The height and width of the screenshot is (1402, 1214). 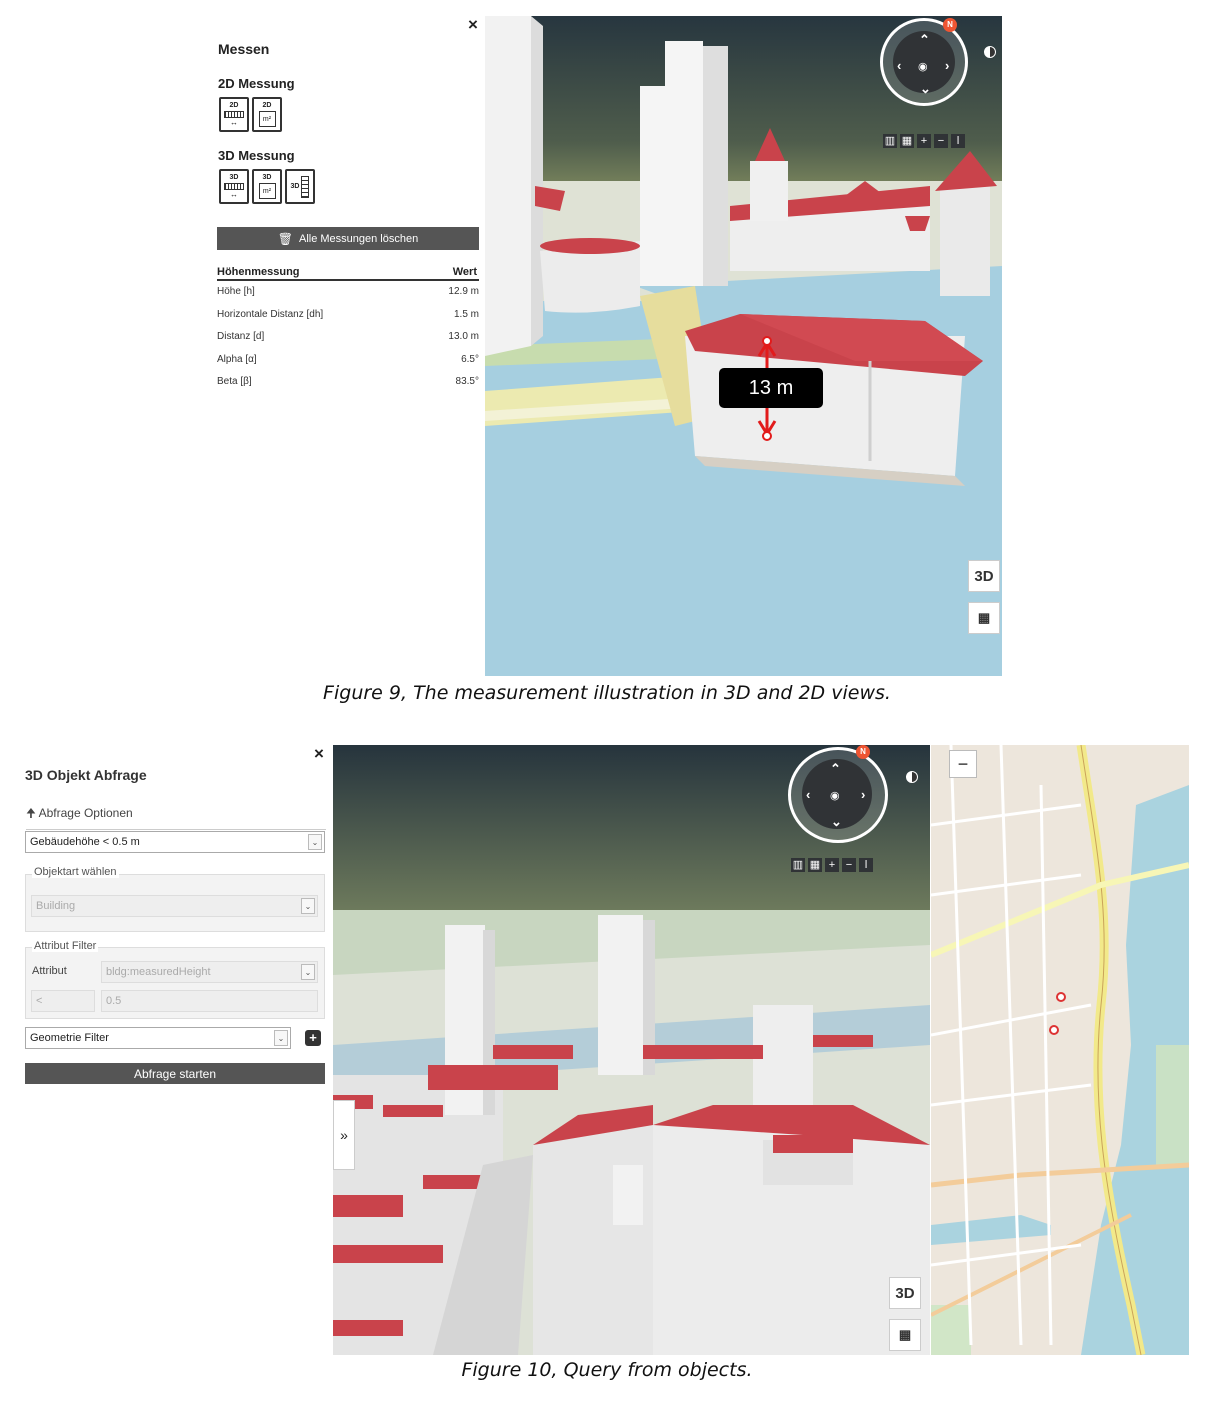 I want to click on attribute-select: bldg:measuredHeight ⌄, so click(x=209, y=972).